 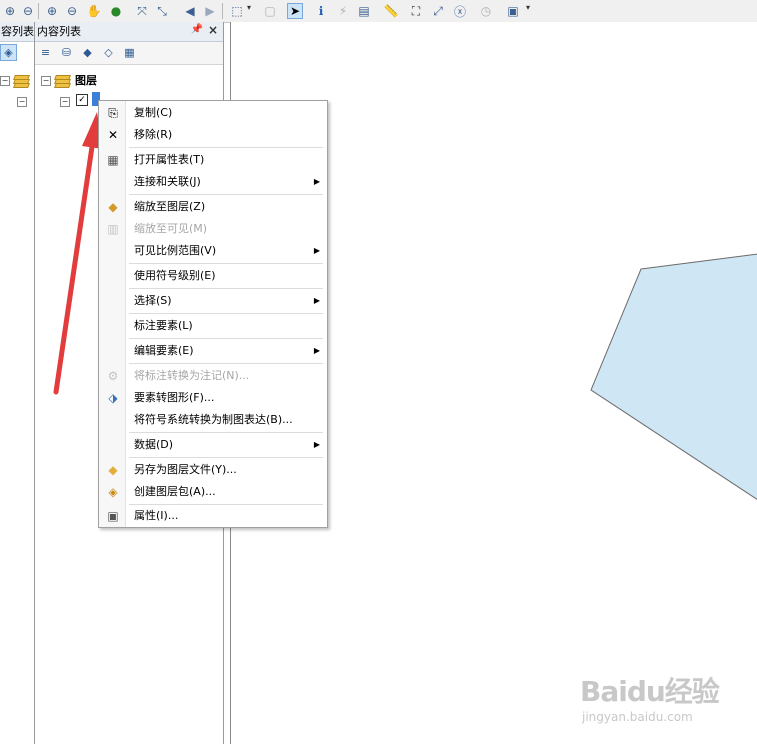 What do you see at coordinates (153, 112) in the screenshot?
I see `menu-item-label: 复制(C)` at bounding box center [153, 112].